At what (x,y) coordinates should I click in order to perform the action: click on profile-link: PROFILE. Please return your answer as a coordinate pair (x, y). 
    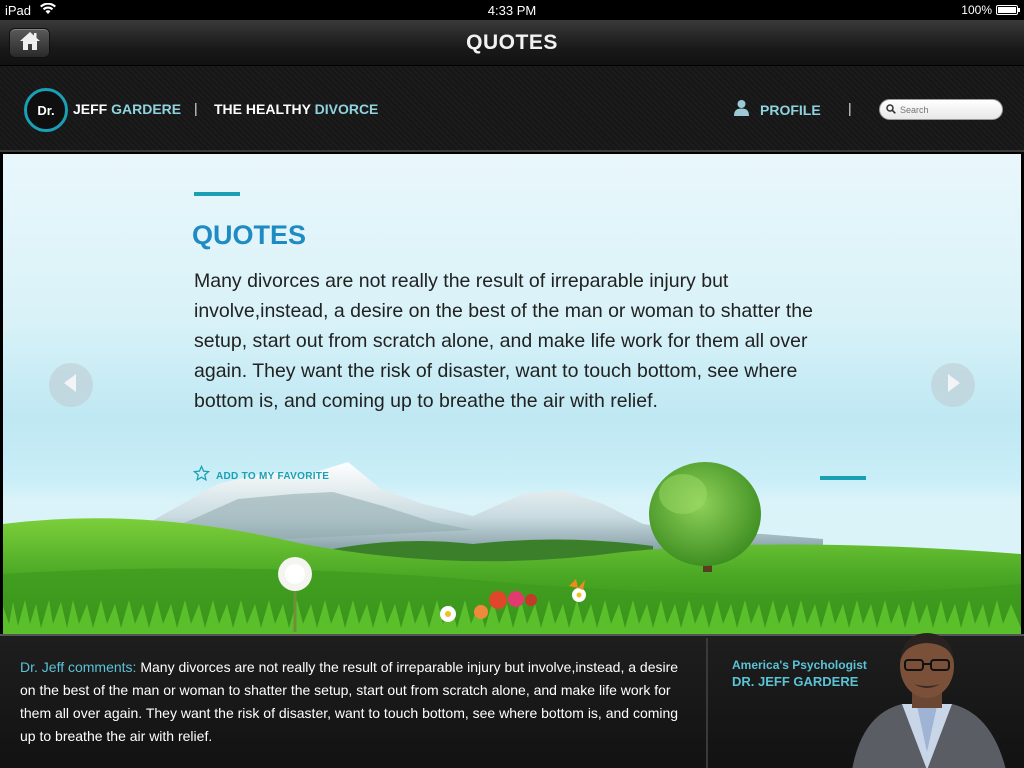
    Looking at the image, I should click on (777, 110).